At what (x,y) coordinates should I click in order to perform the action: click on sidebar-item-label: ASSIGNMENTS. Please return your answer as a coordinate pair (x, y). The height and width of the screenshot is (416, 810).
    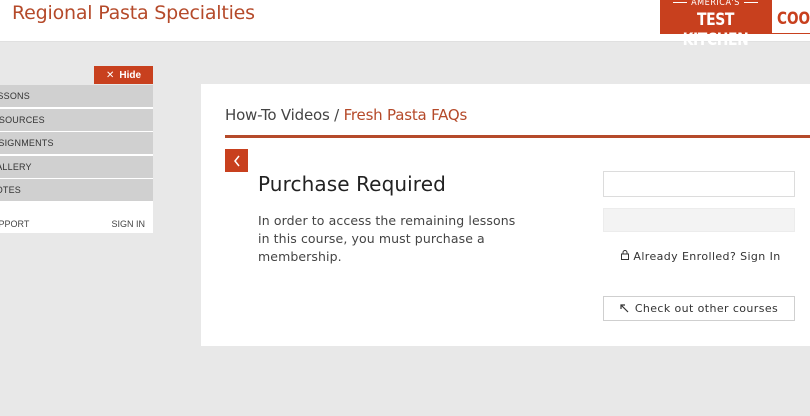
    Looking at the image, I should click on (27, 143).